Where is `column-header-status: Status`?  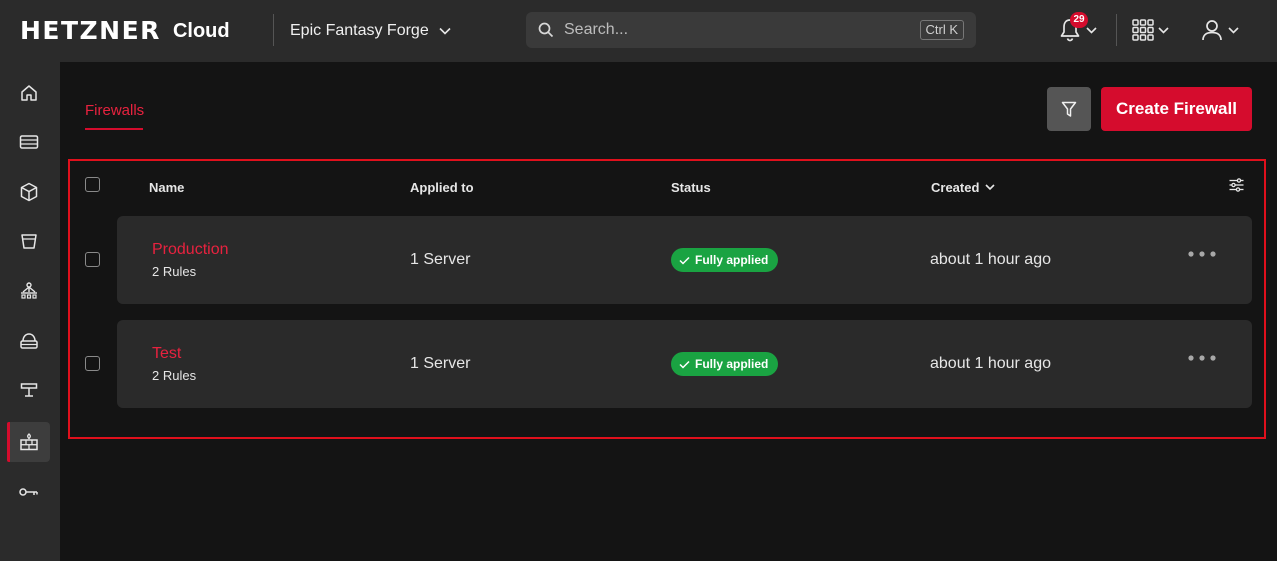
column-header-status: Status is located at coordinates (691, 187).